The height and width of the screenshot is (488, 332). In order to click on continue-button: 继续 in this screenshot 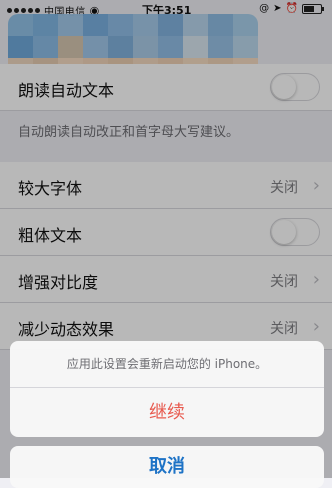, I will do `click(167, 412)`.